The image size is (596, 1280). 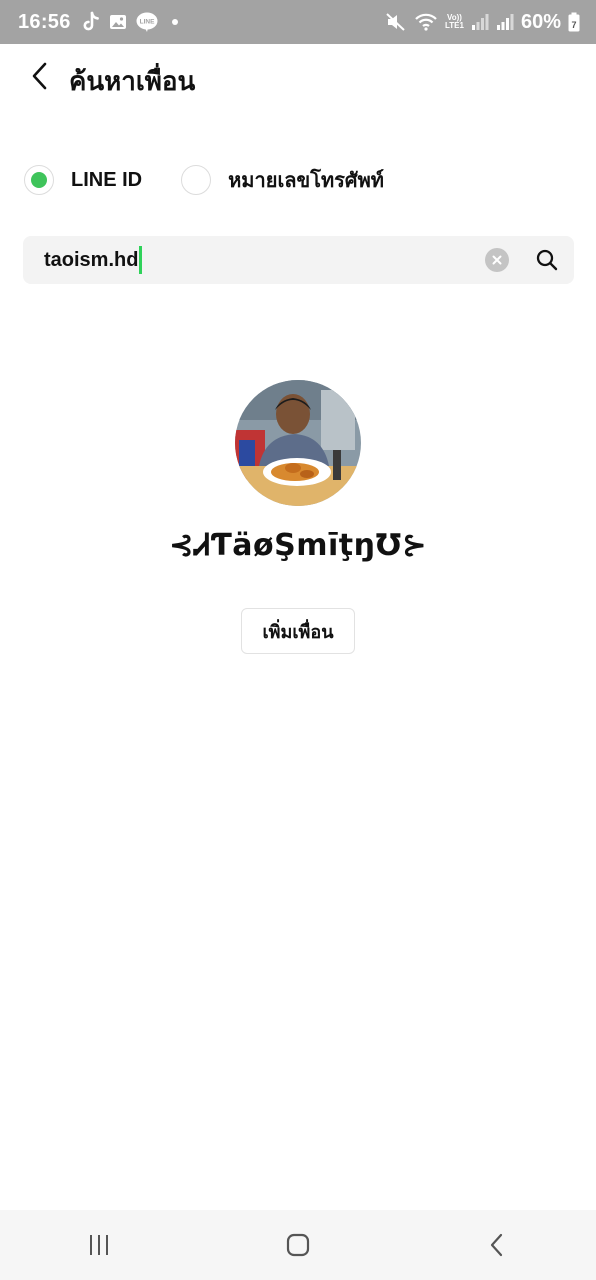 I want to click on tiktok-icon, so click(x=91, y=22).